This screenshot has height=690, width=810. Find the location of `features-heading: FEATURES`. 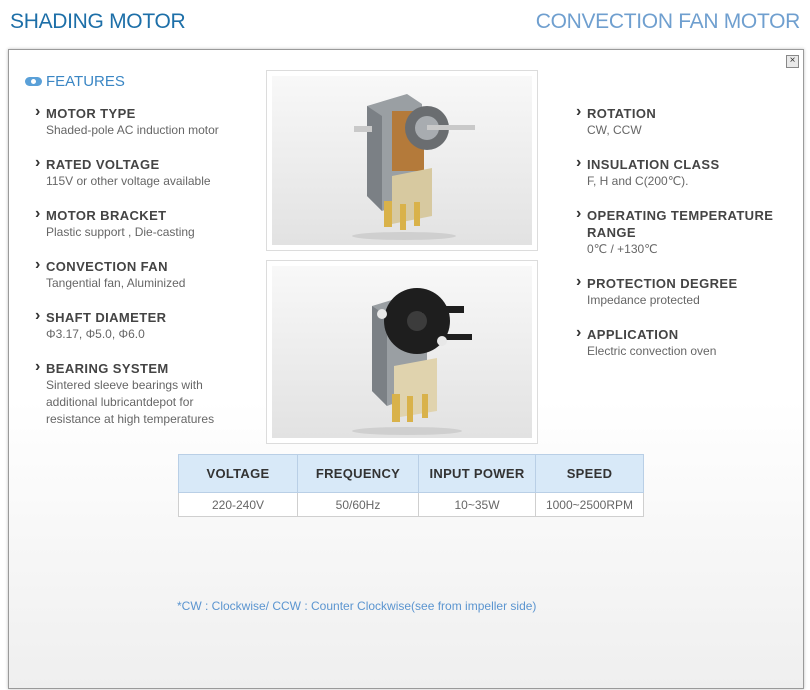

features-heading: FEATURES is located at coordinates (75, 81).